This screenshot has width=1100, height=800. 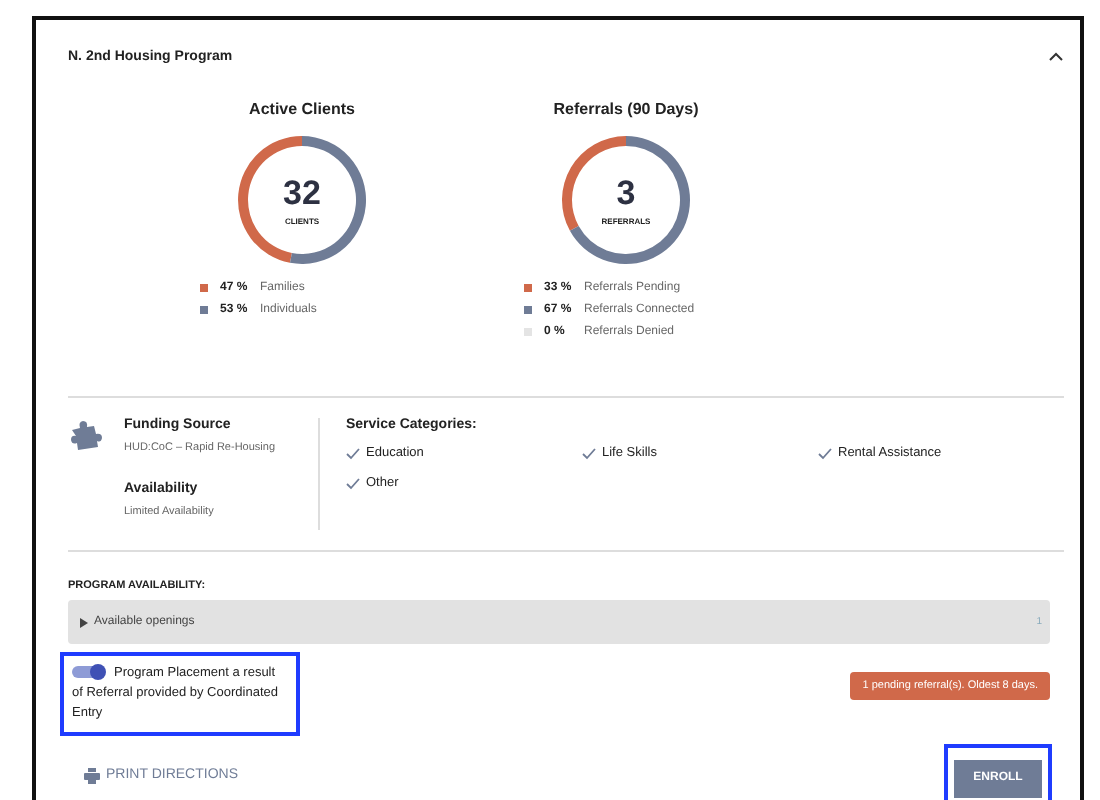 I want to click on chart-title: Referrals (90 Days), so click(x=626, y=109).